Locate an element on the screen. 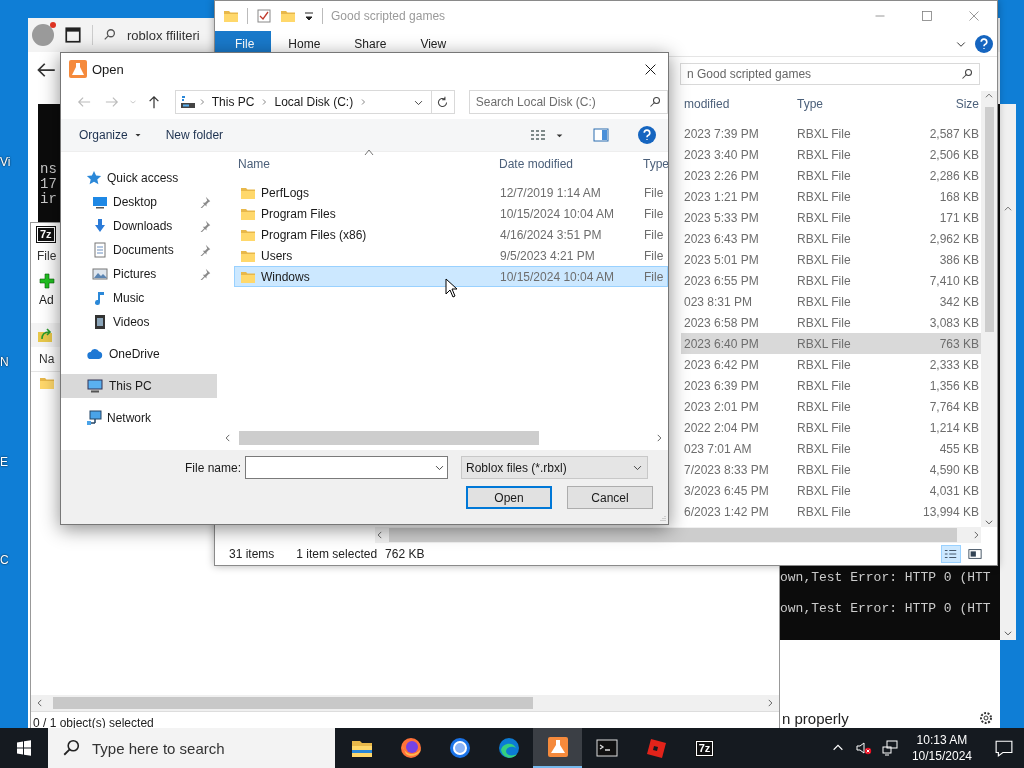 The width and height of the screenshot is (1024, 768). file-row: Windows 10/15/2024 10:04 AM File is located at coordinates (451, 276).